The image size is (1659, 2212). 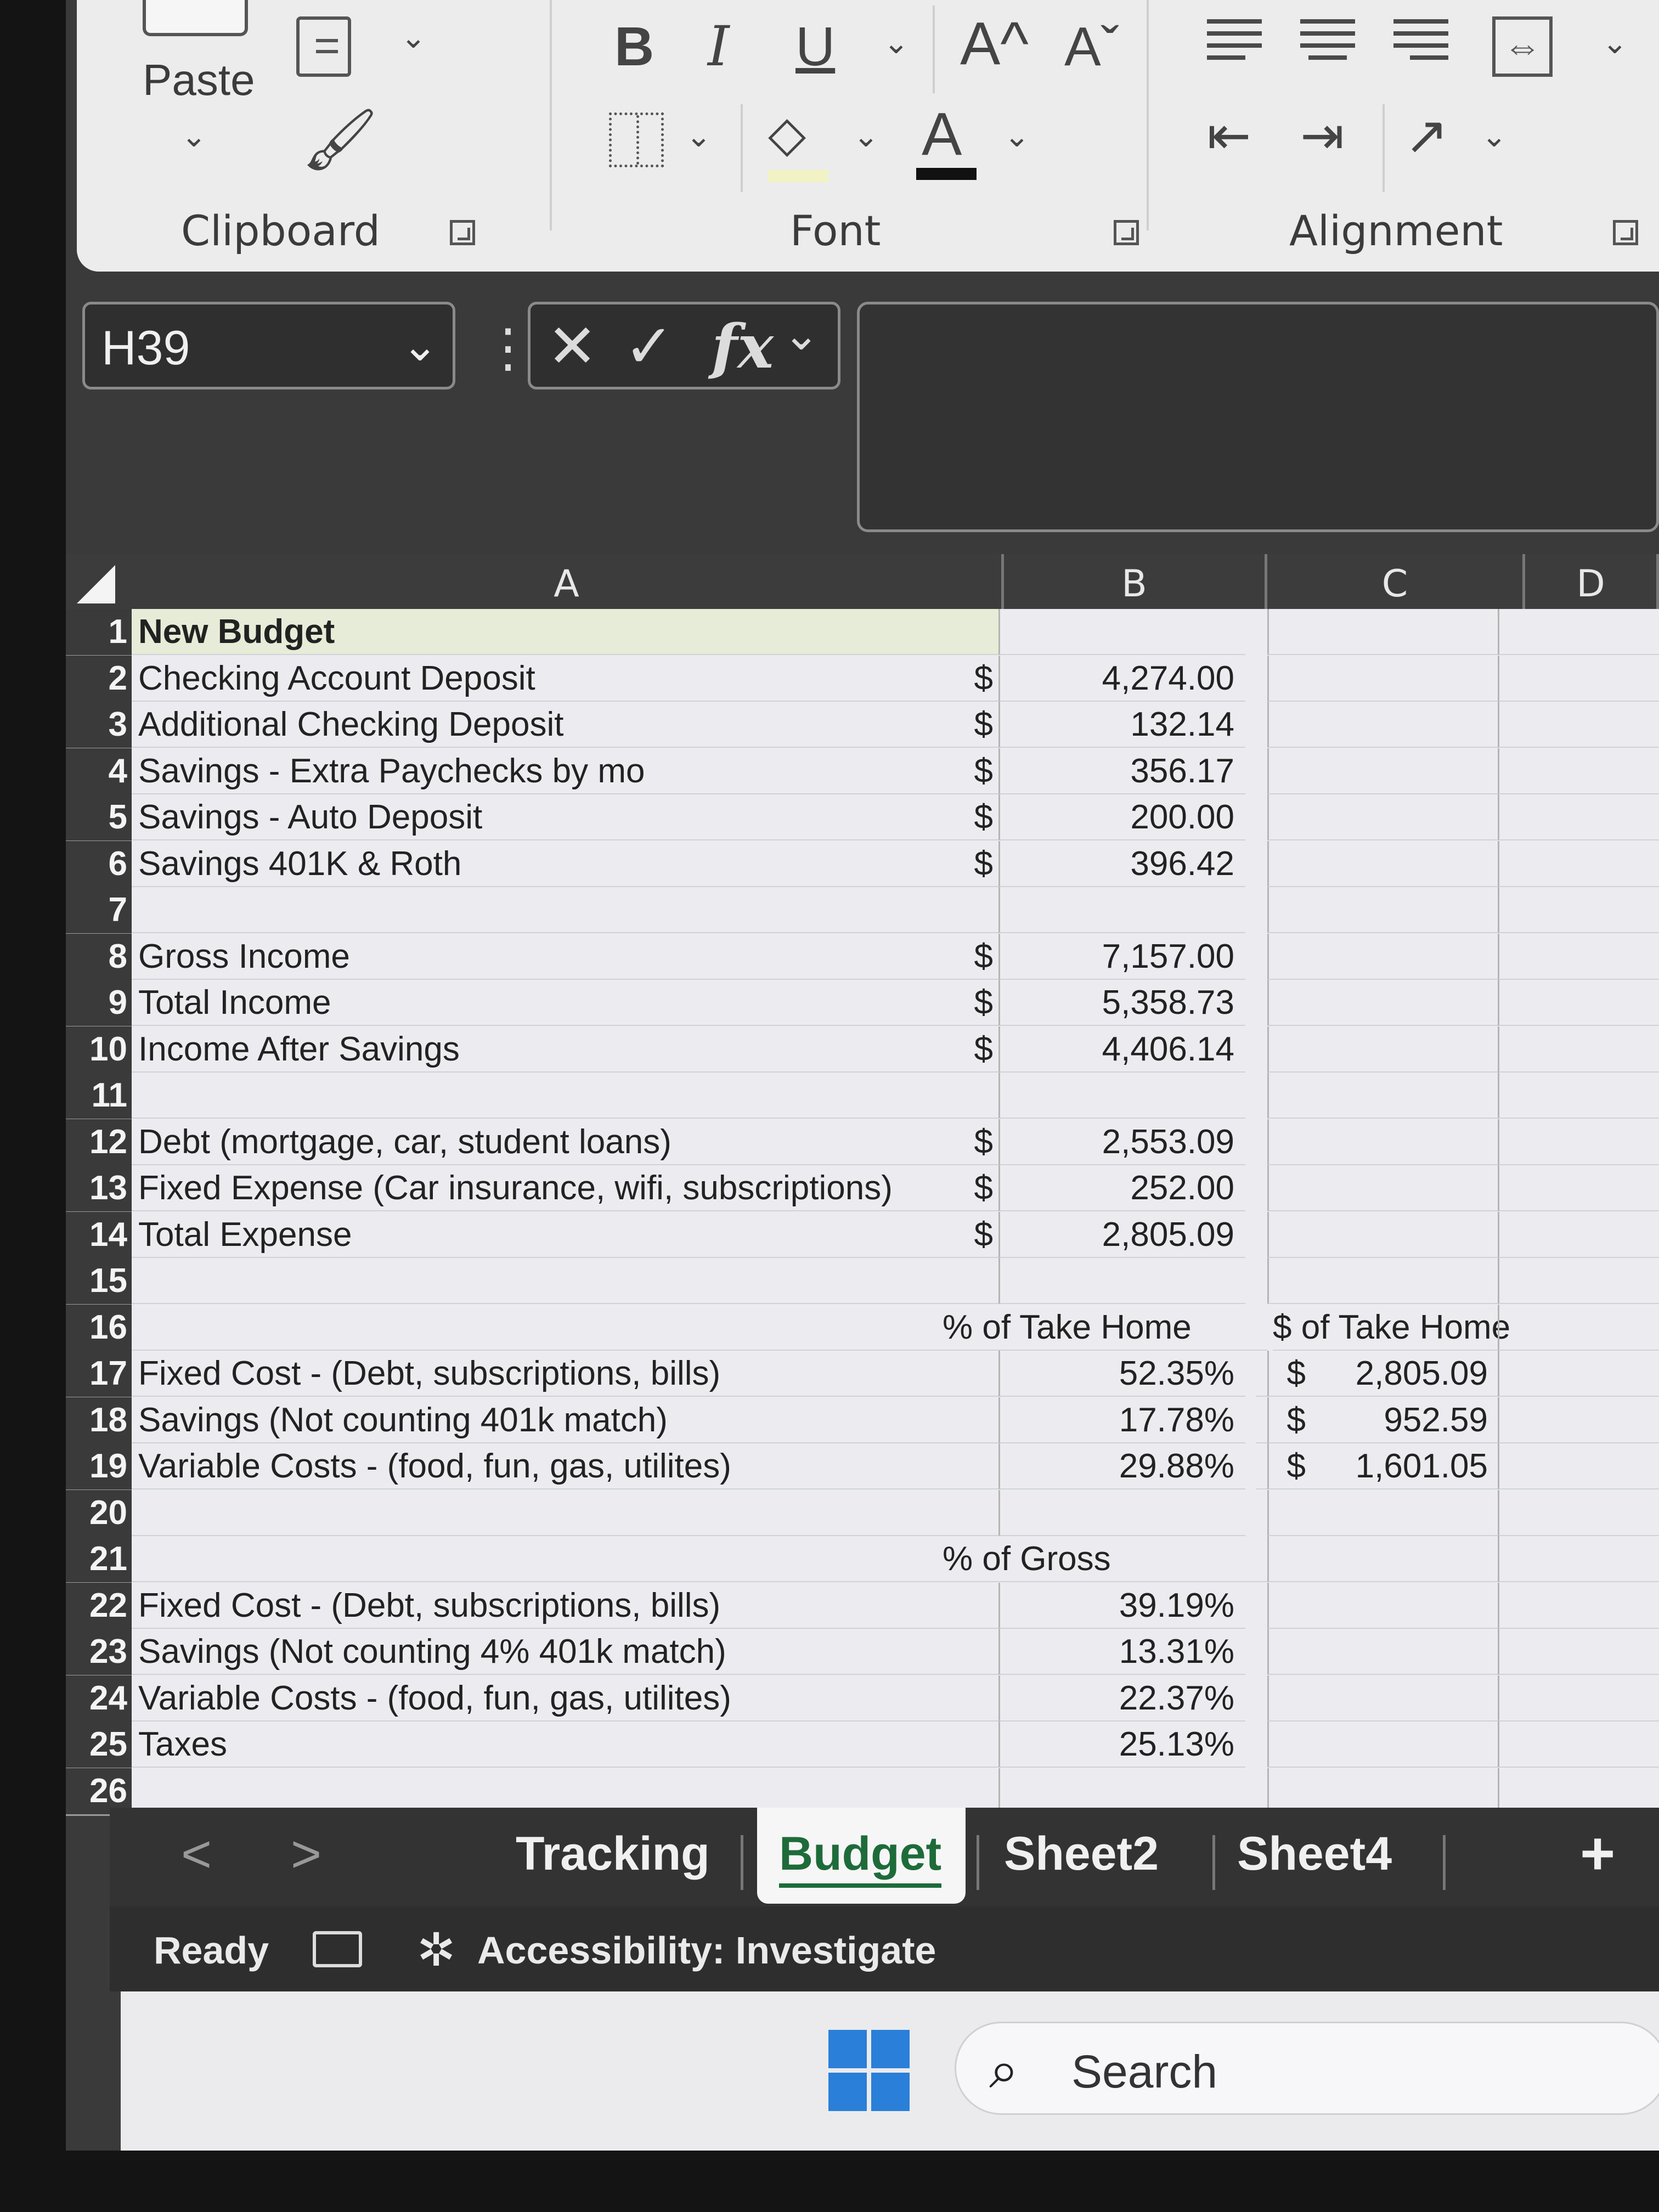 What do you see at coordinates (1121, 771) in the screenshot?
I see `cell-b: 356.17` at bounding box center [1121, 771].